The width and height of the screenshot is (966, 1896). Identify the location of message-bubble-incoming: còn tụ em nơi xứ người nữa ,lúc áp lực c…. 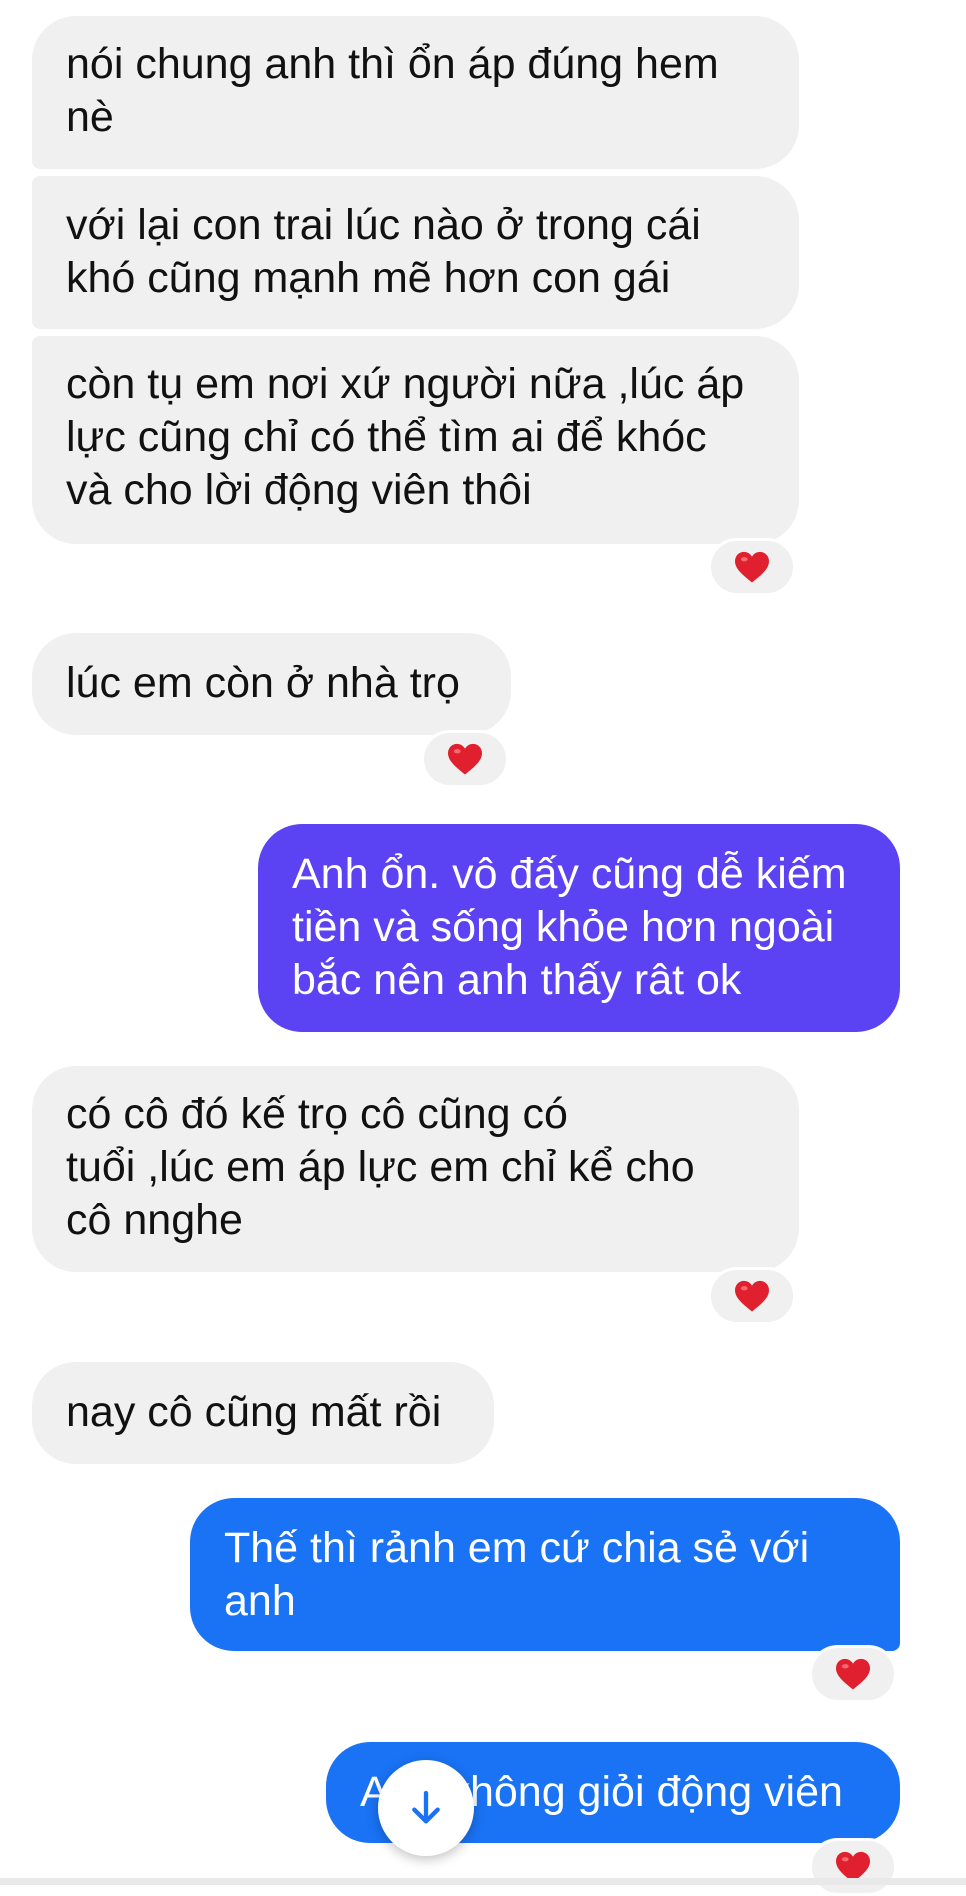
(415, 440).